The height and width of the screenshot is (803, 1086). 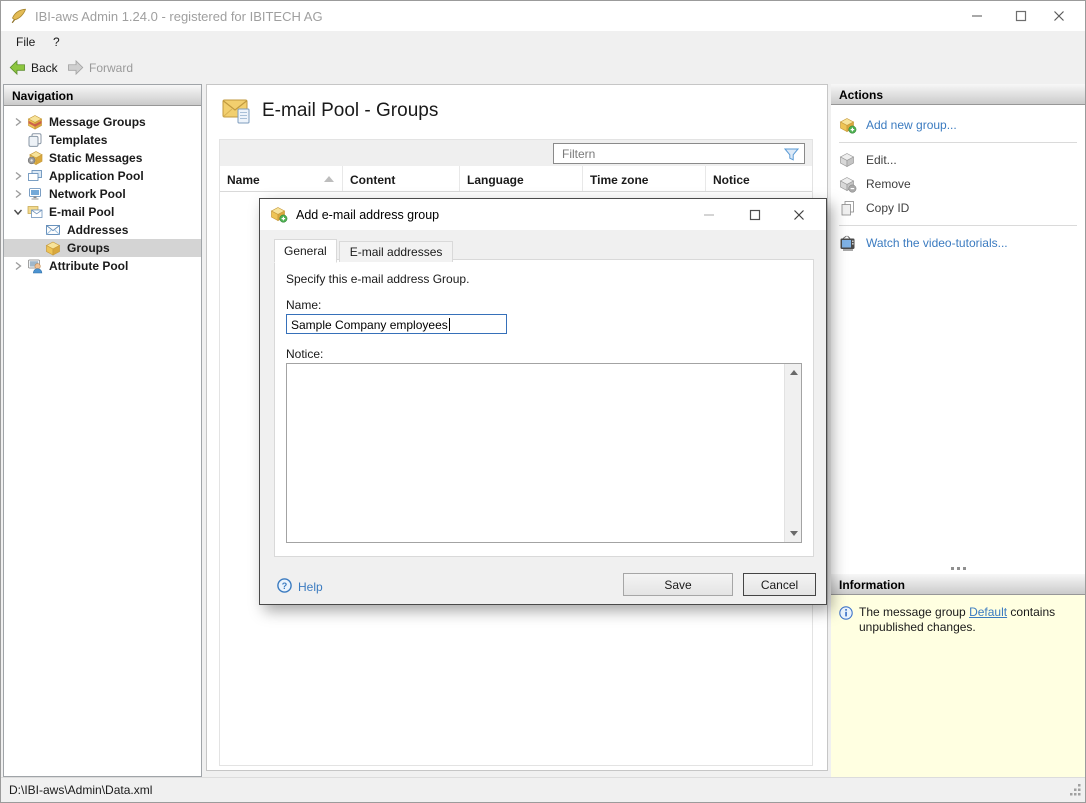 What do you see at coordinates (1021, 16) in the screenshot?
I see `maximize-icon` at bounding box center [1021, 16].